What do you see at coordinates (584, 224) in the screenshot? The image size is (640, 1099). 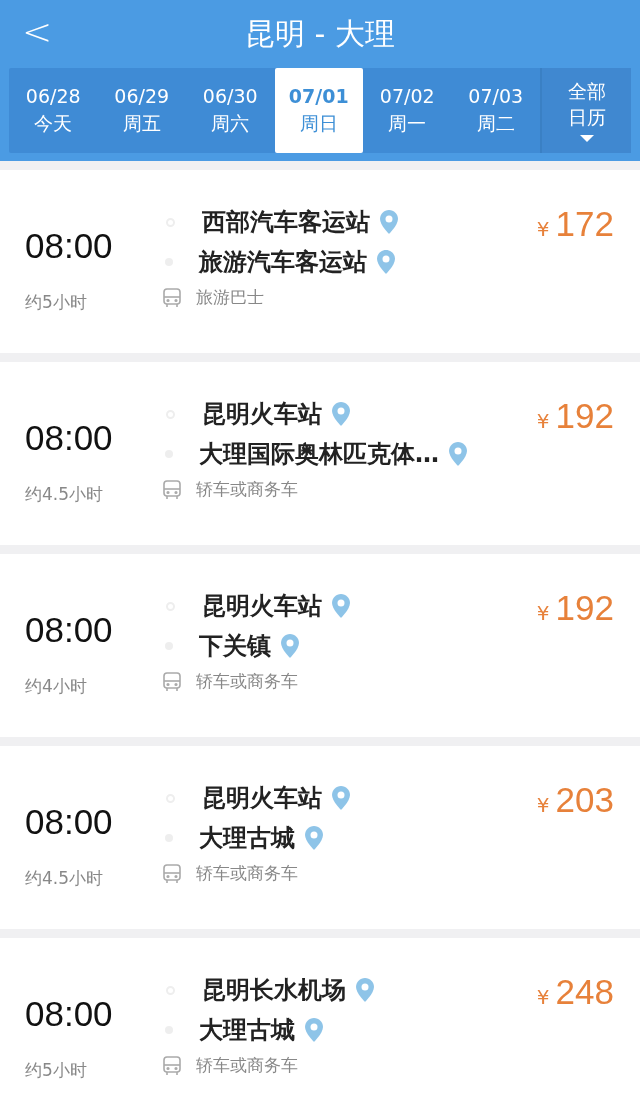 I see `ticket-price: 172` at bounding box center [584, 224].